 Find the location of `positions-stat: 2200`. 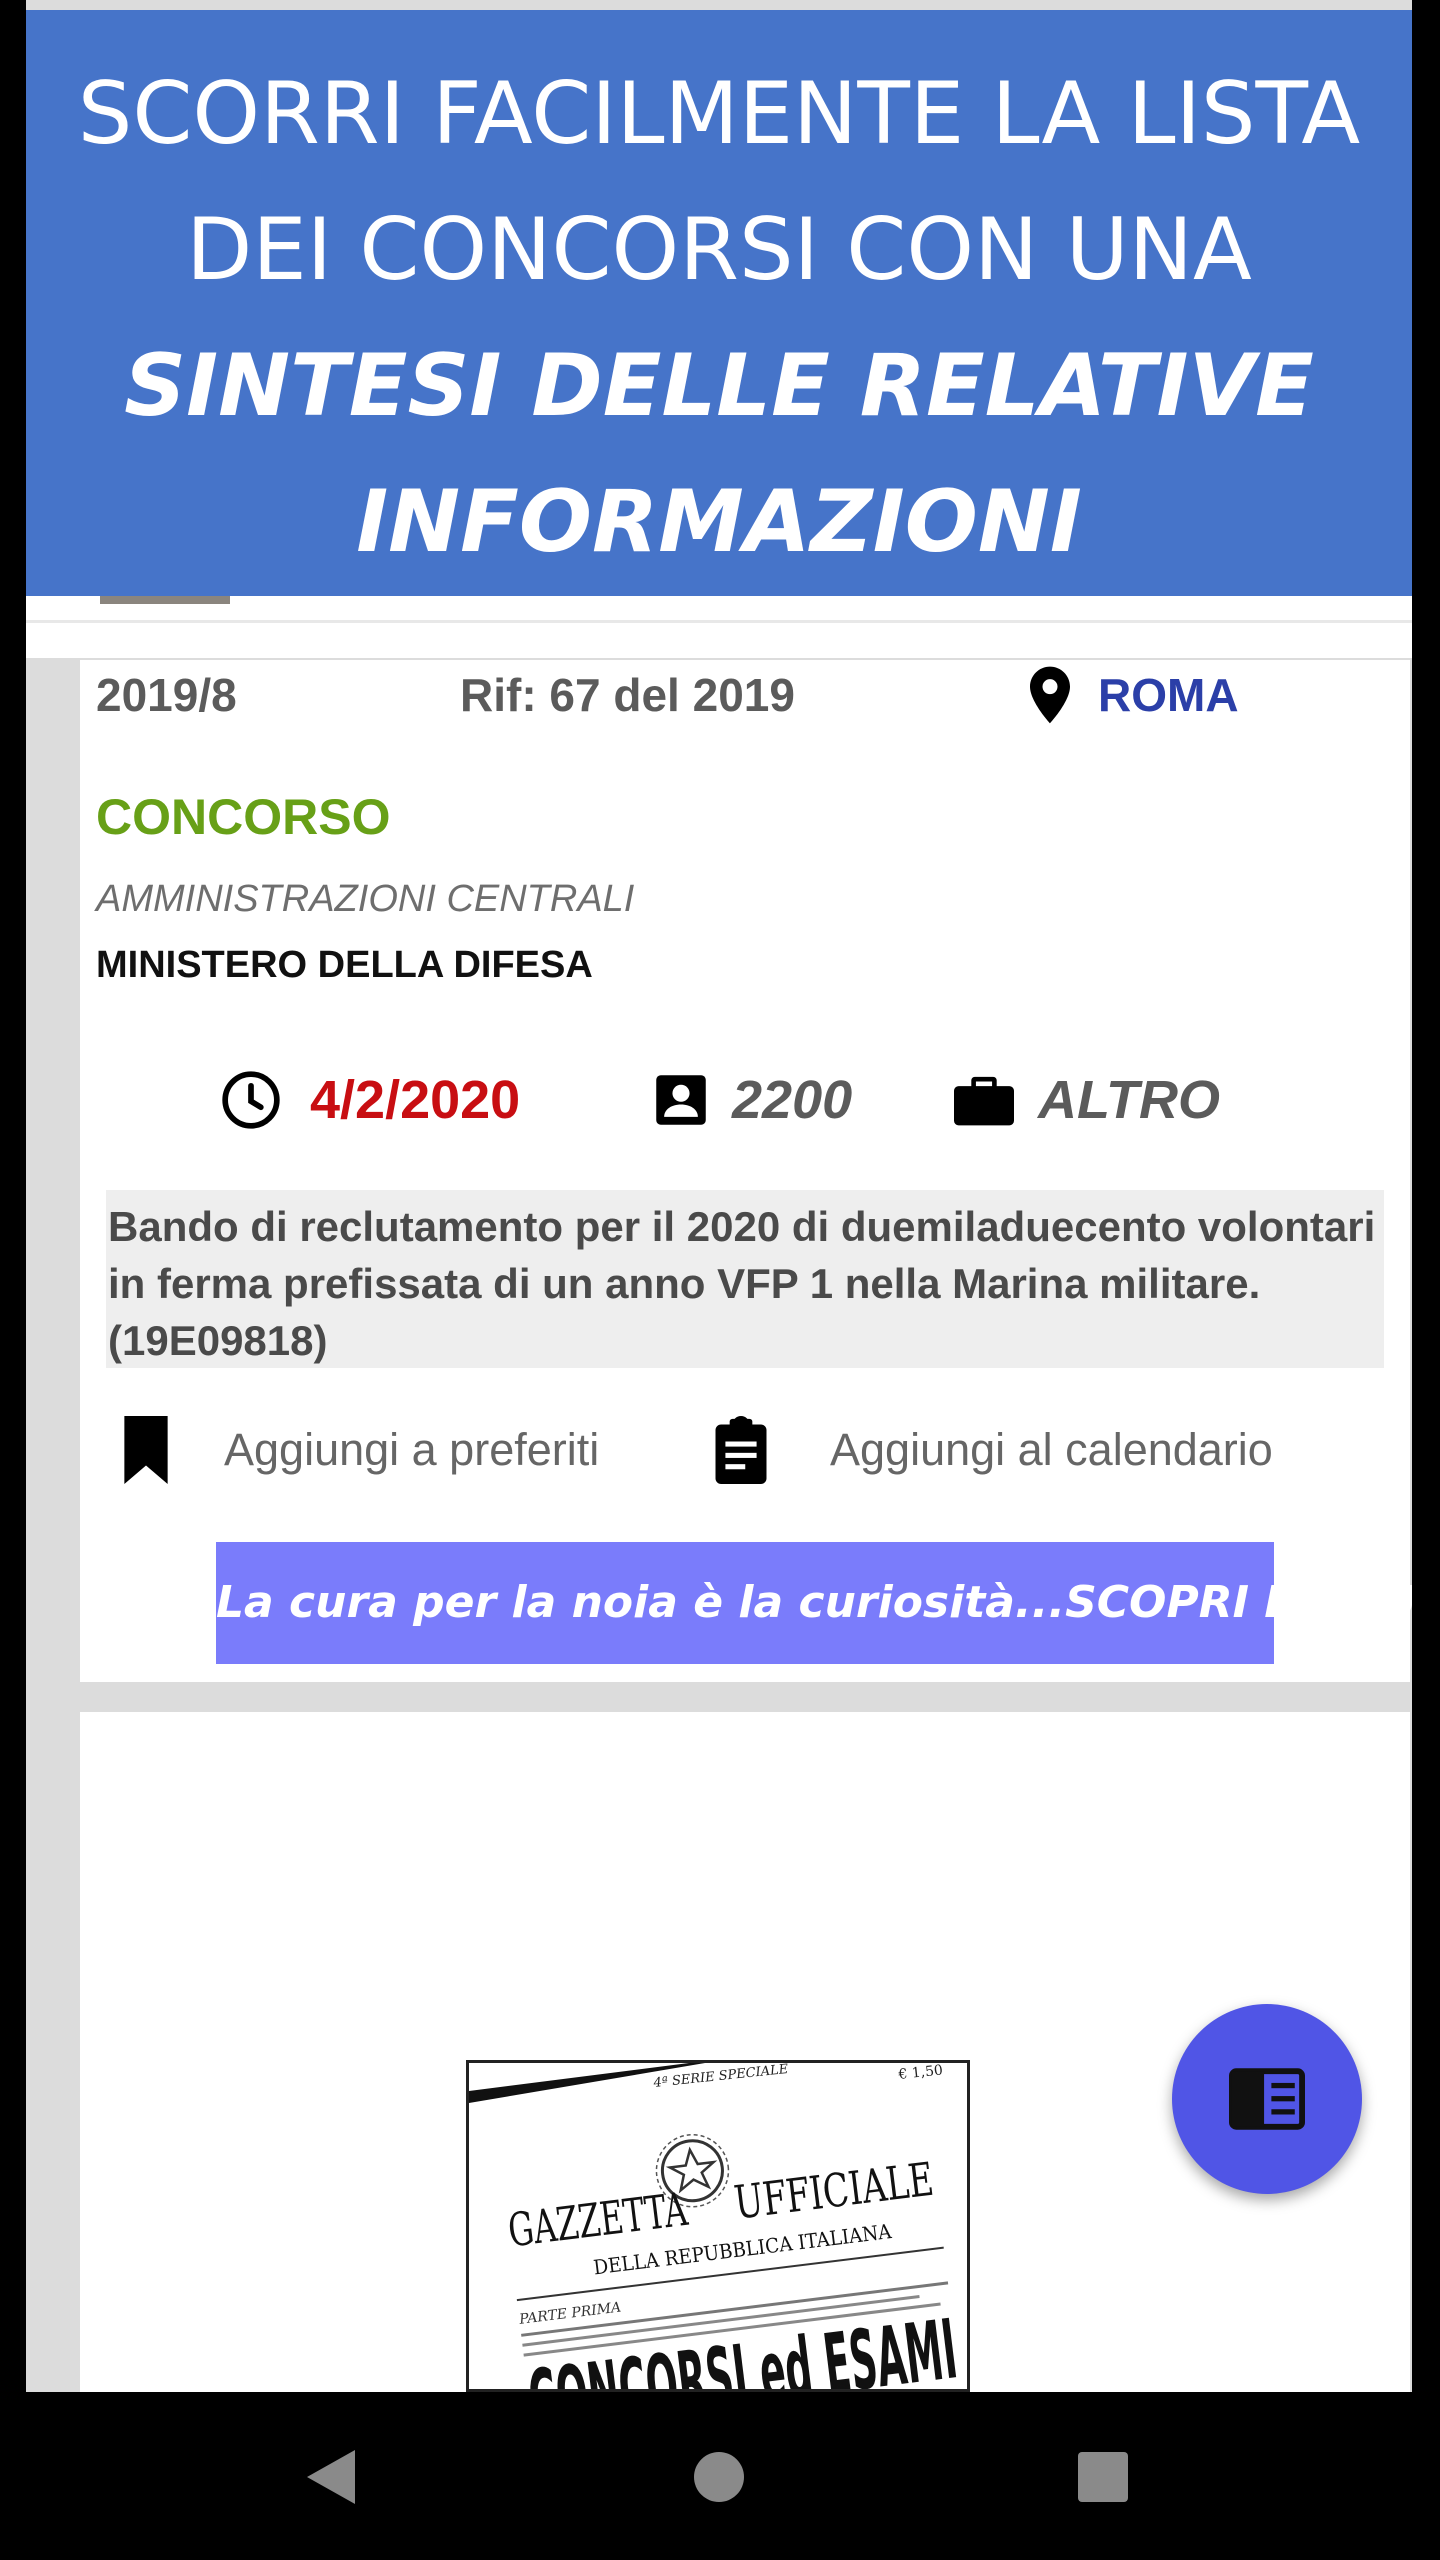

positions-stat: 2200 is located at coordinates (753, 1100).